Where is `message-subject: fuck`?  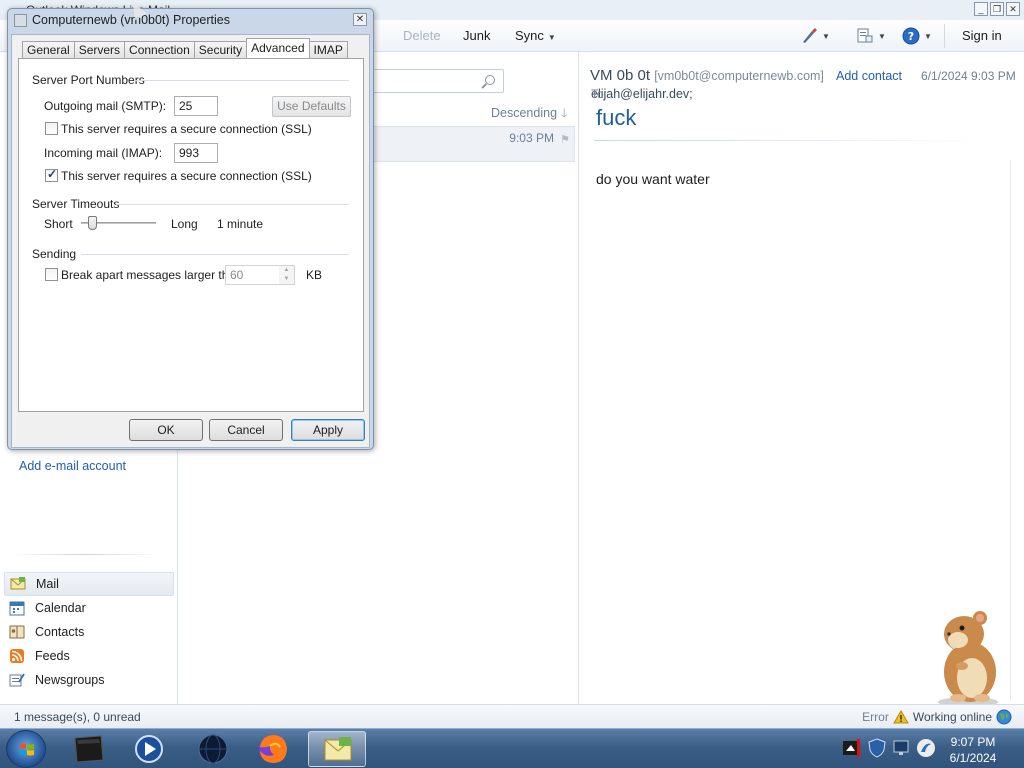
message-subject: fuck is located at coordinates (616, 117).